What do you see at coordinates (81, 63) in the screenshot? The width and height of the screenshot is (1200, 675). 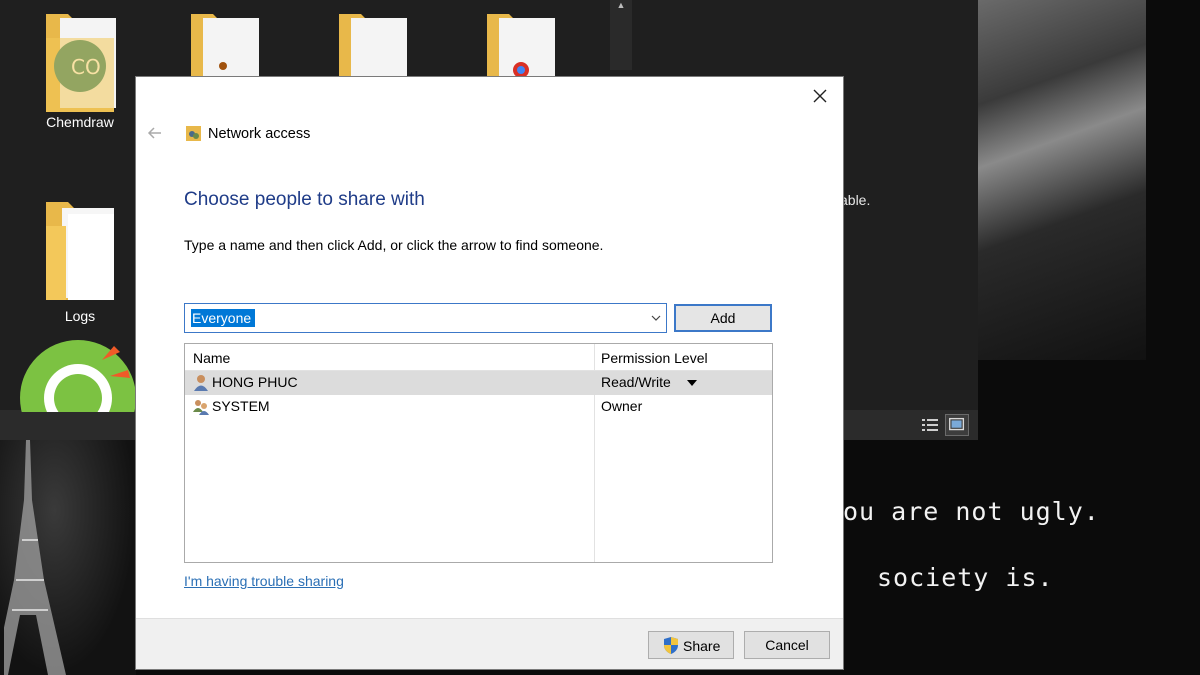 I see `chemdraw-folder-icon: CO` at bounding box center [81, 63].